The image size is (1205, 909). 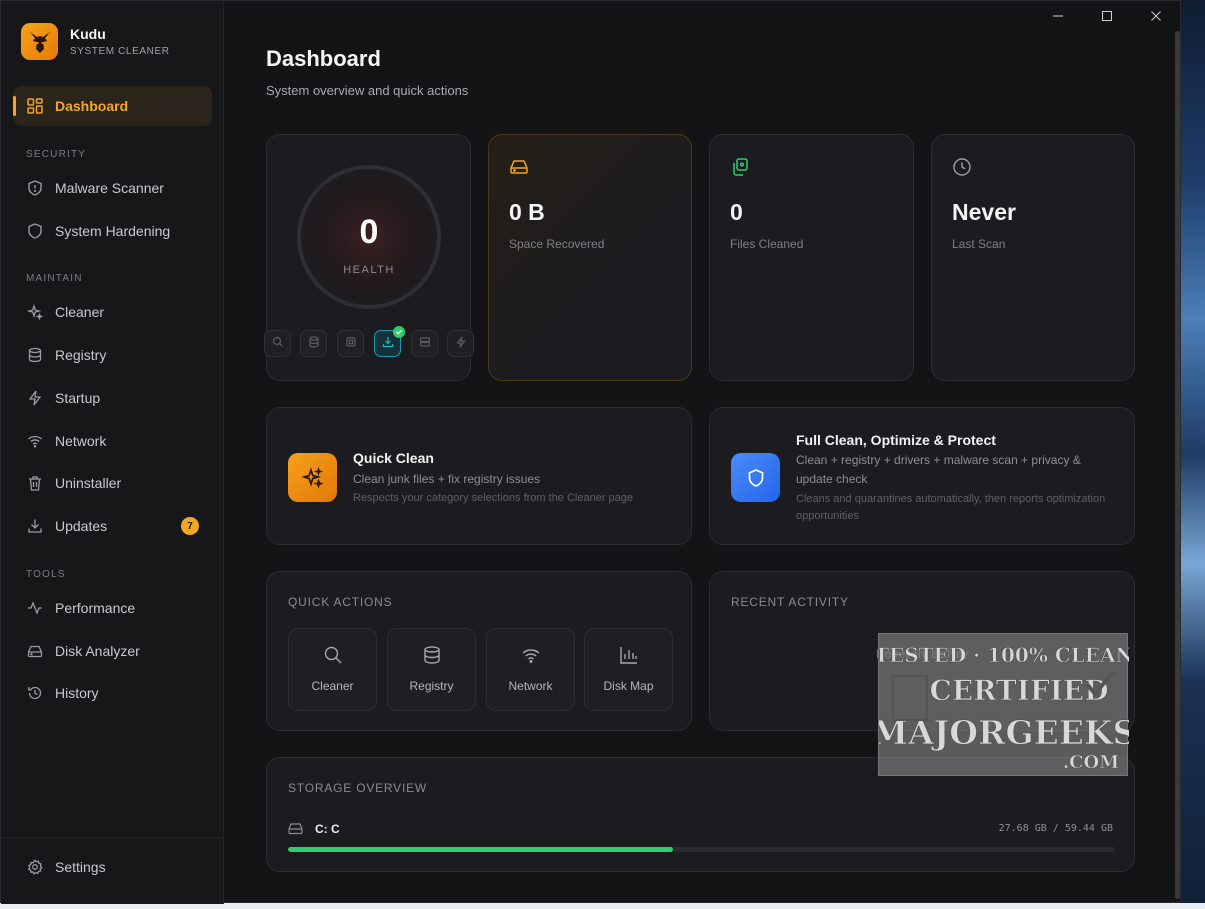 I want to click on sidebar-item-label: Malware Scanner, so click(x=109, y=188).